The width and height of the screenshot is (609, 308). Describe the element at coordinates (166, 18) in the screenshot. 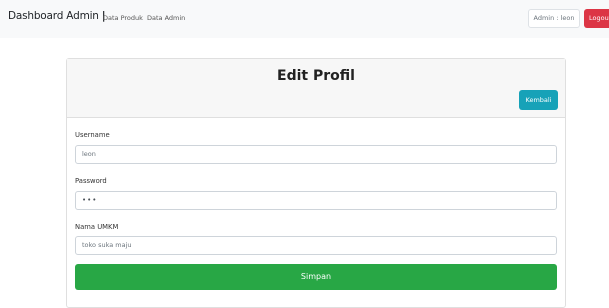

I see `nav-link-data-admin: Data Admin` at that location.